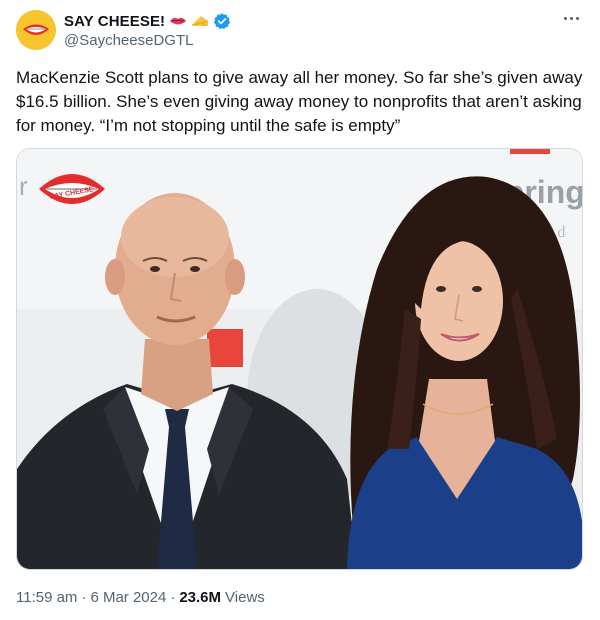  I want to click on author-avatar, so click(36, 30).